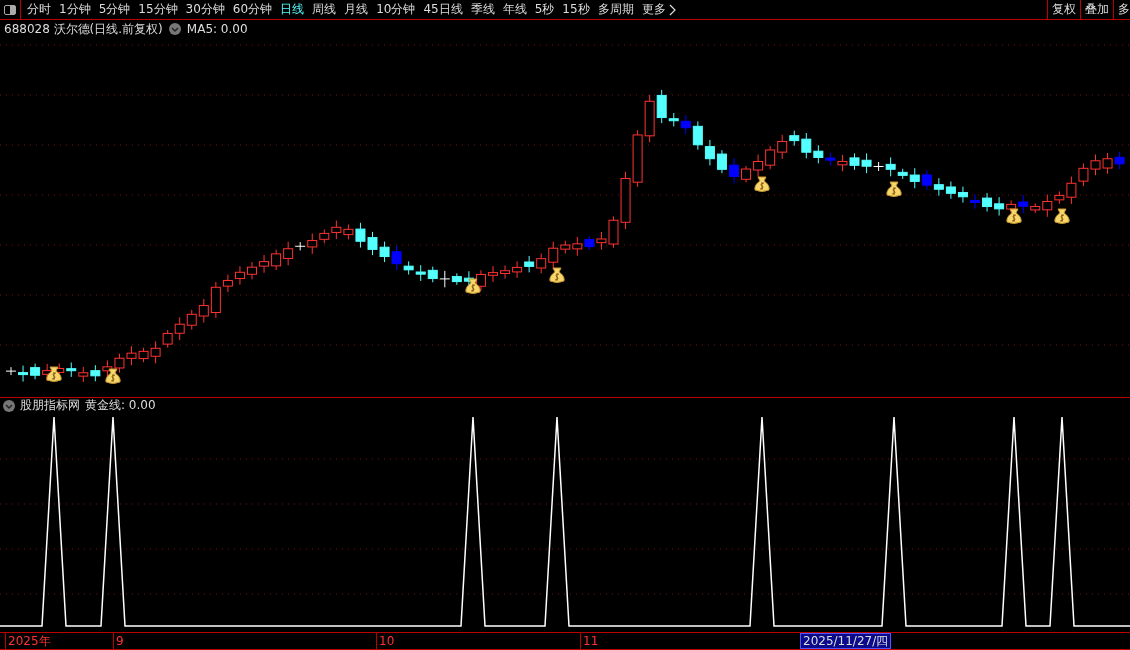  I want to click on period-tab: 季线, so click(482, 9).